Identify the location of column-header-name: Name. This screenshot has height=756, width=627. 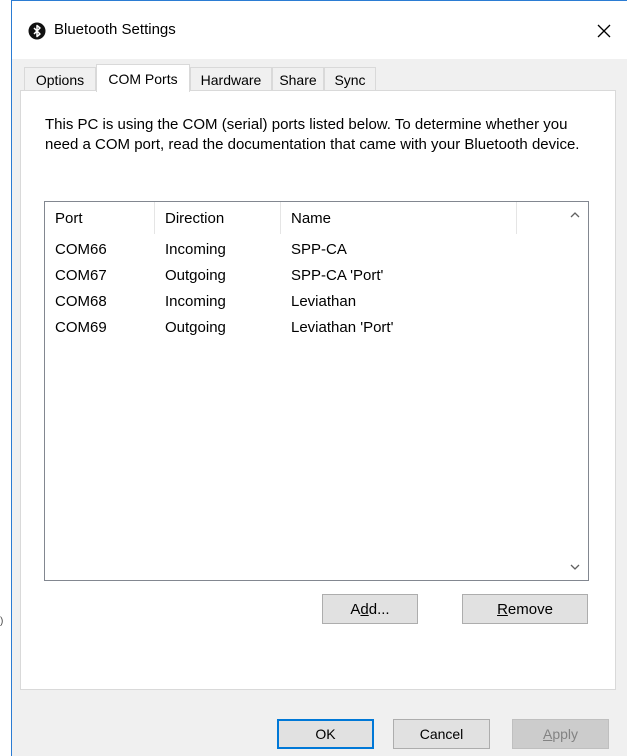
(399, 218).